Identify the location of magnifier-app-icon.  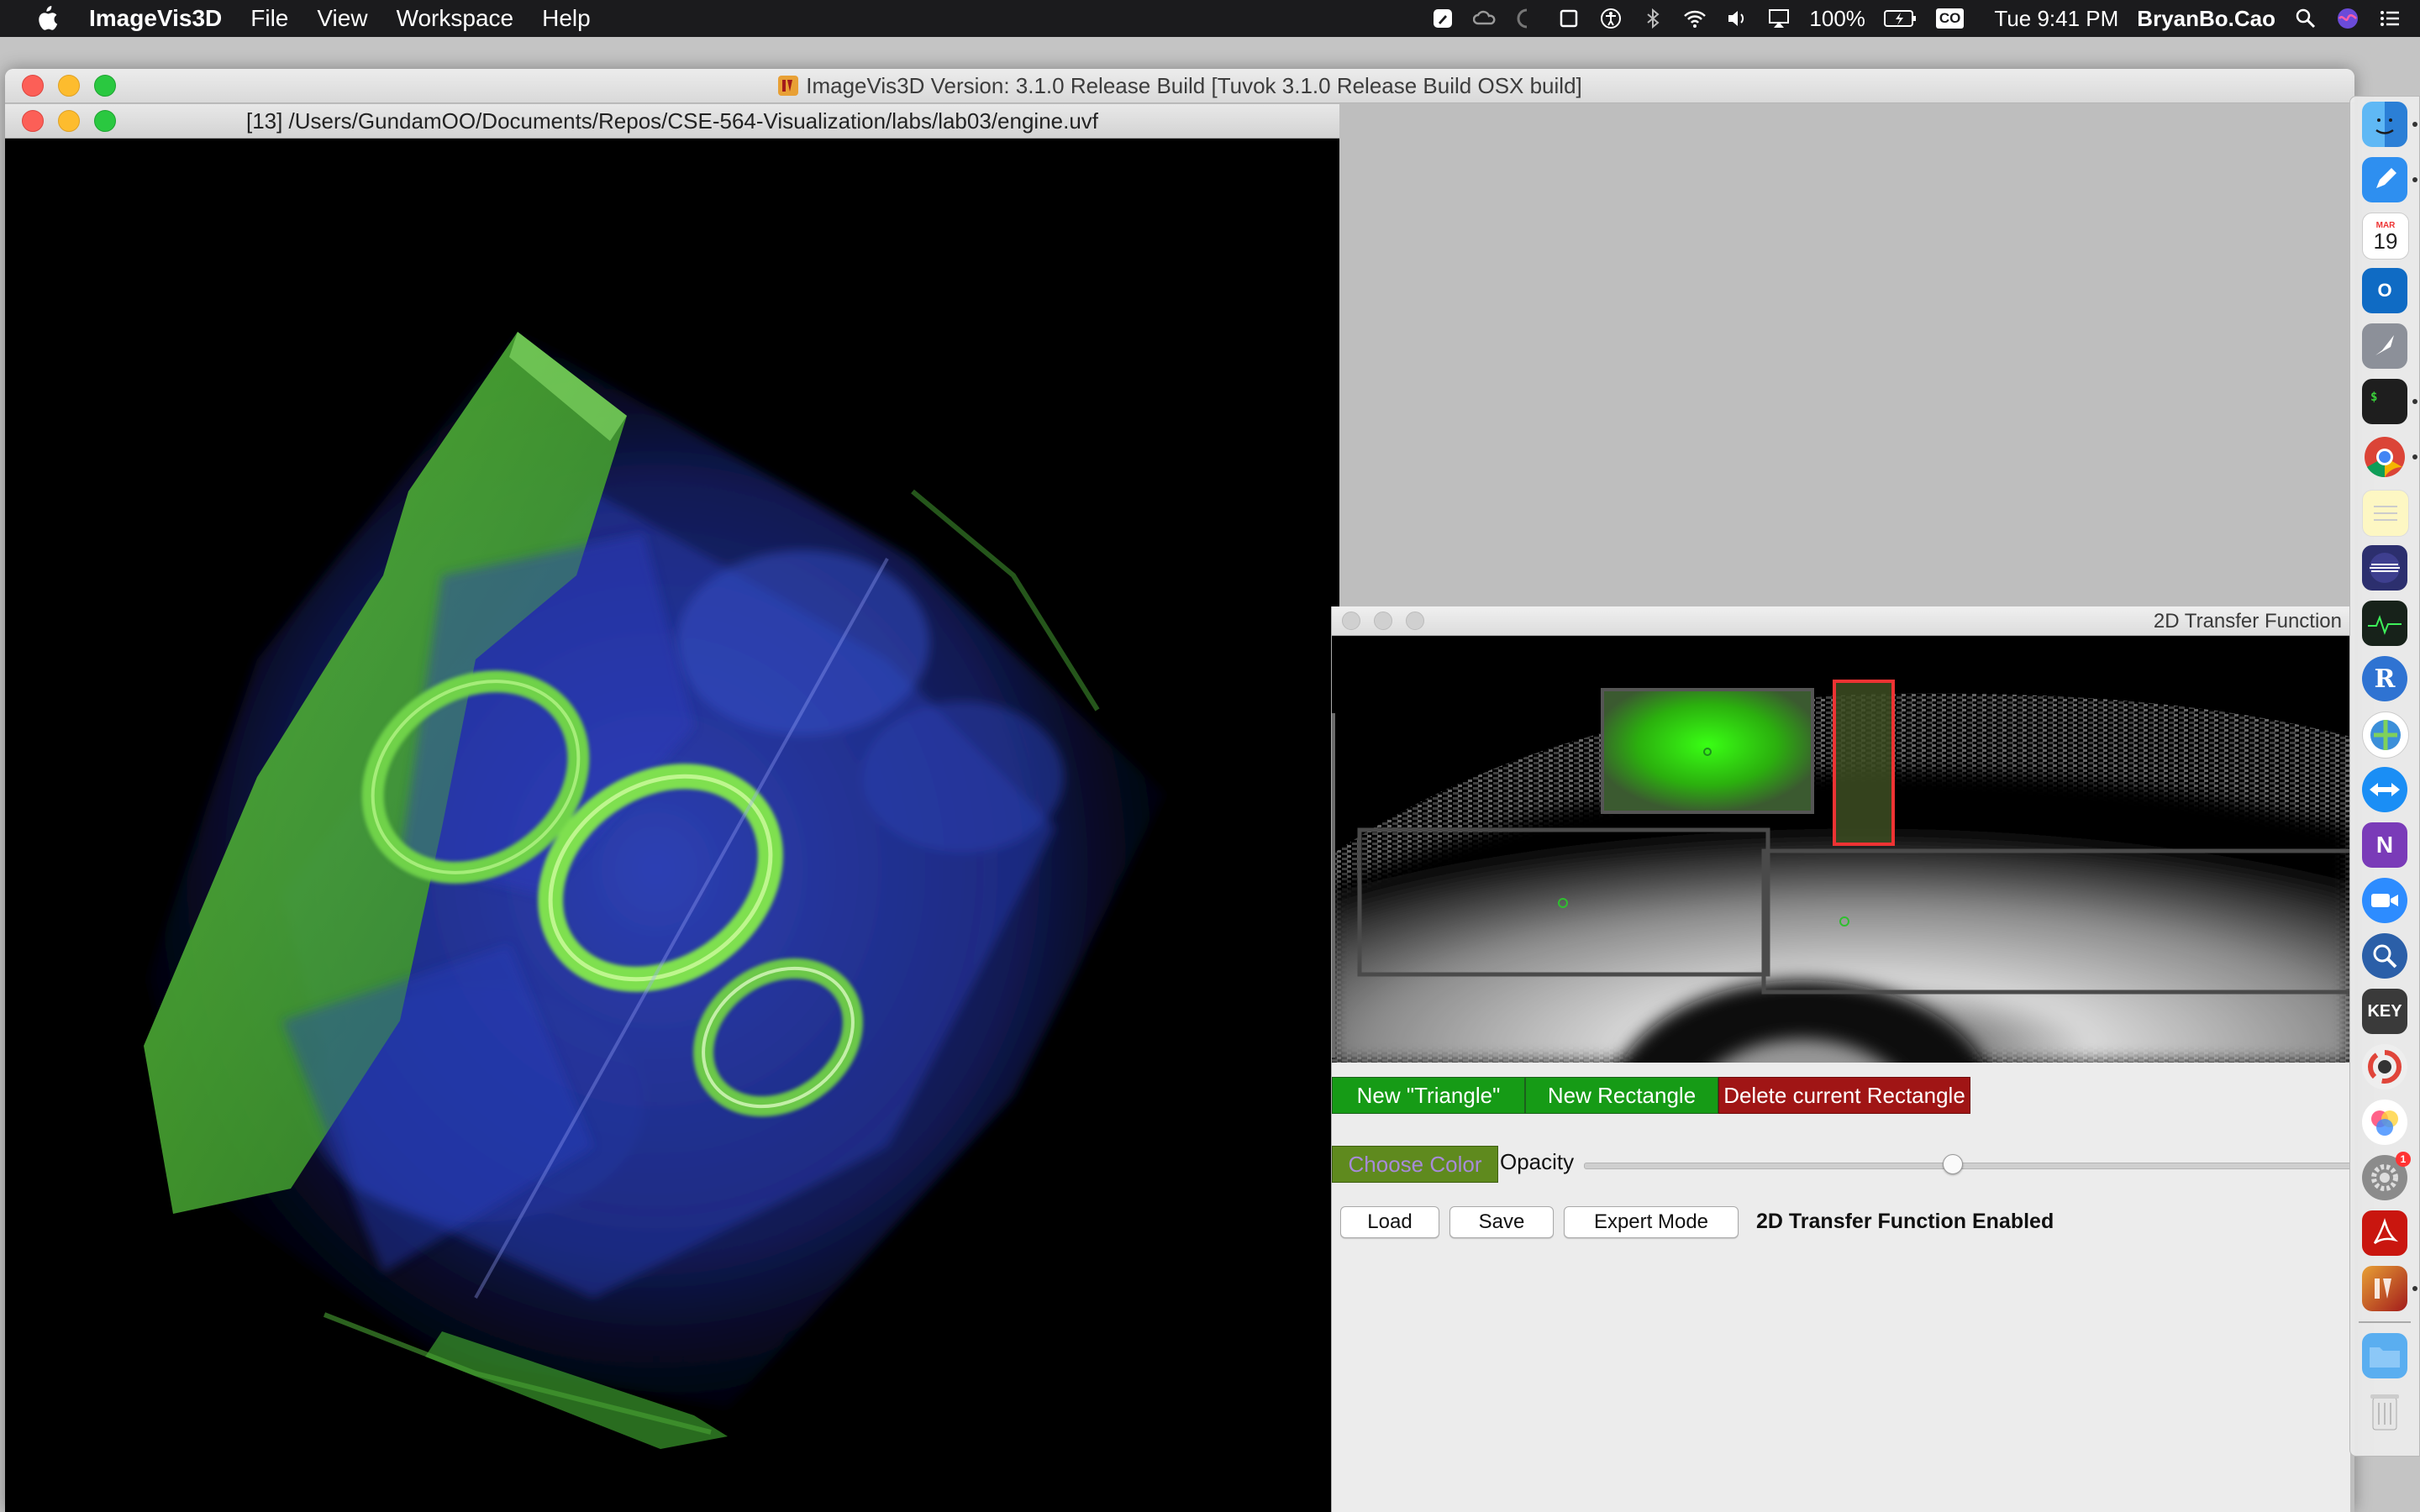
(2385, 956).